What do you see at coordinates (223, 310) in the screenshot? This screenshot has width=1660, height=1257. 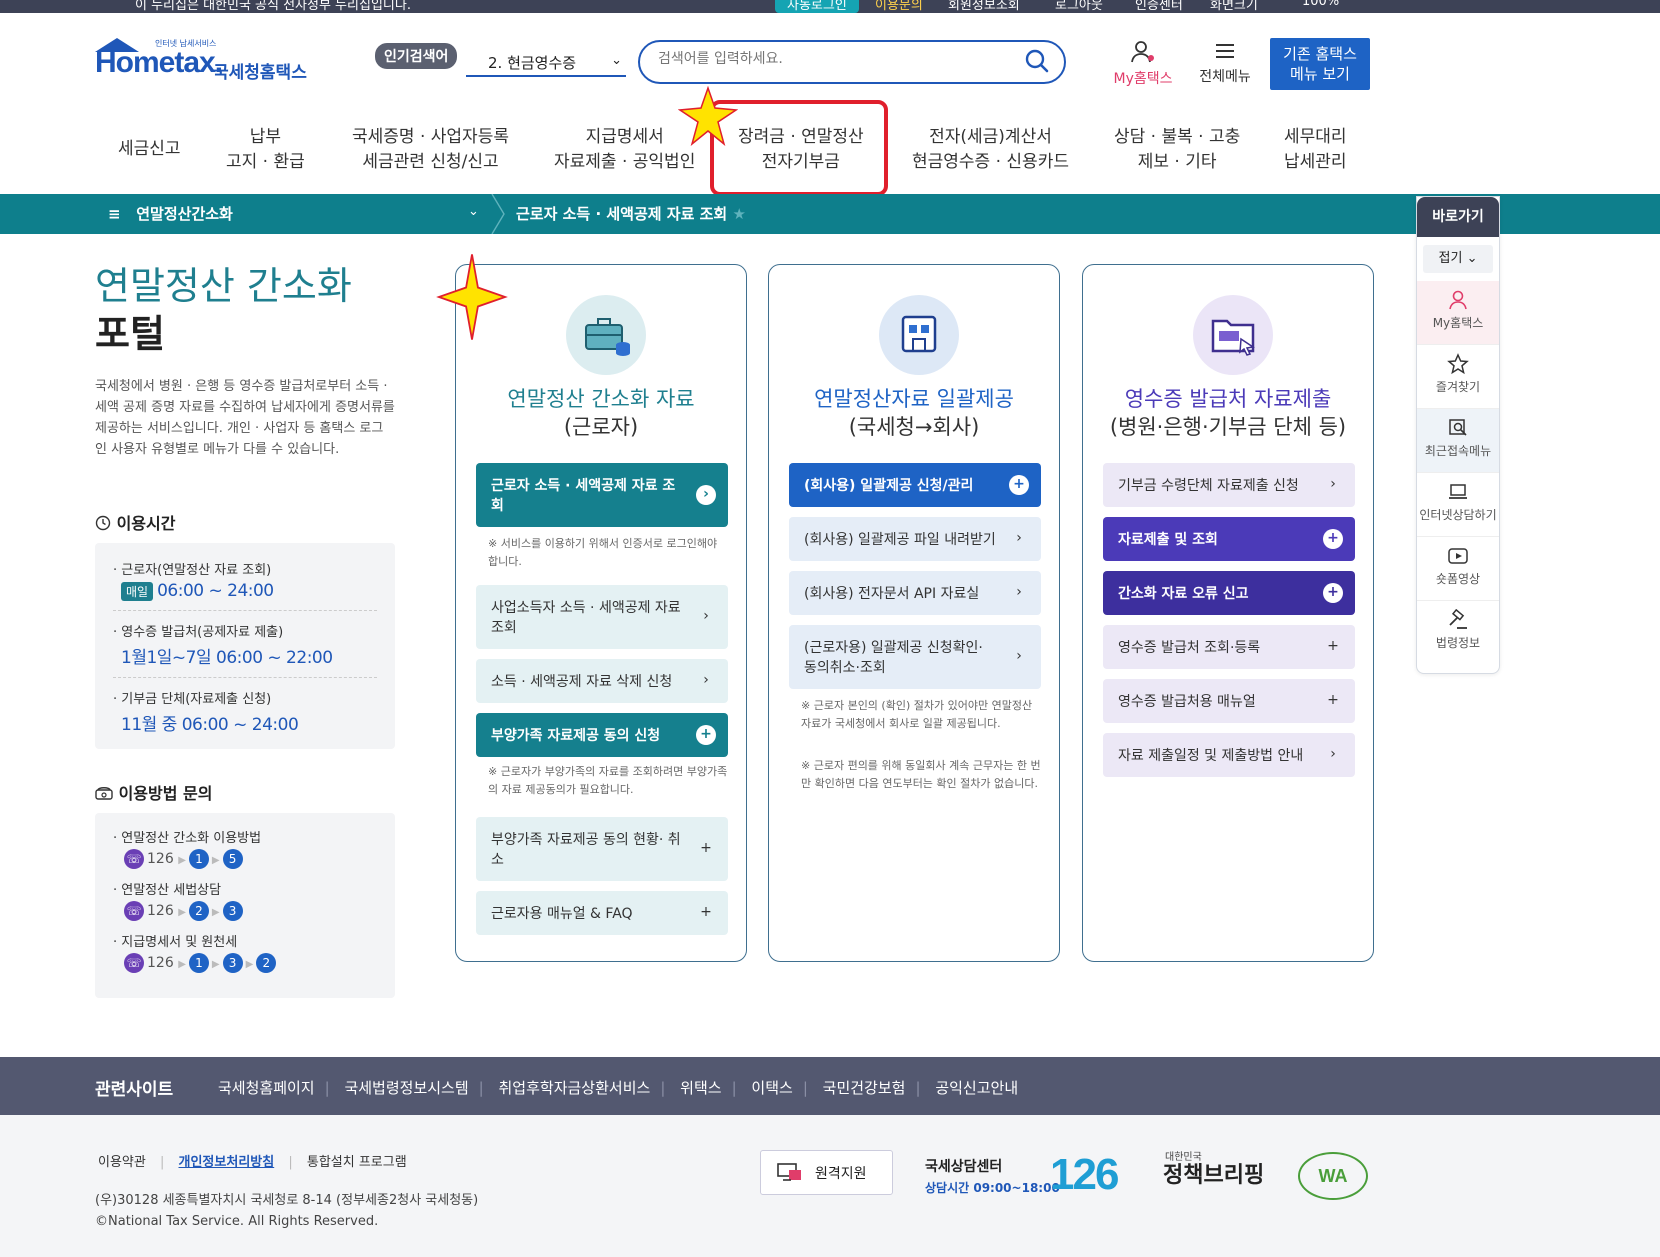 I see `page-title: 연말정산 간소화 포털` at bounding box center [223, 310].